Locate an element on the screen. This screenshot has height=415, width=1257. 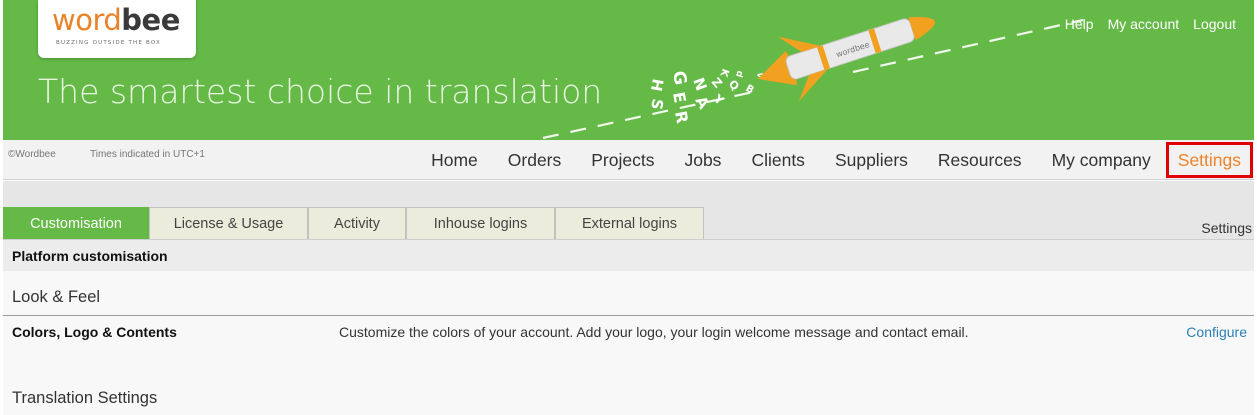
group-title-look-feel: Look & Feel is located at coordinates (56, 297).